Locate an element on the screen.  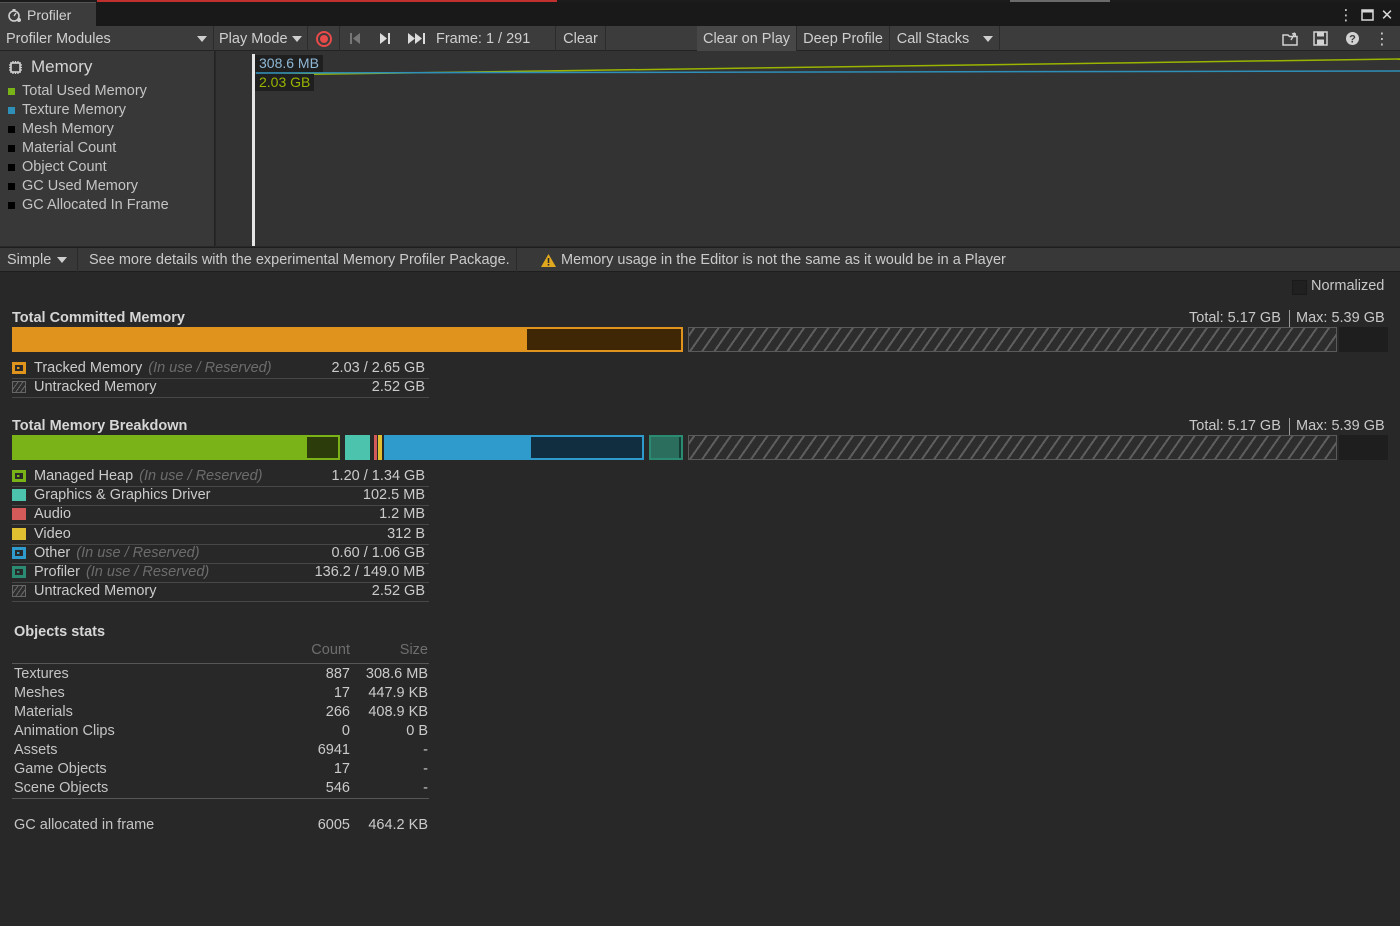
objects-footer-divider is located at coordinates (220, 798).